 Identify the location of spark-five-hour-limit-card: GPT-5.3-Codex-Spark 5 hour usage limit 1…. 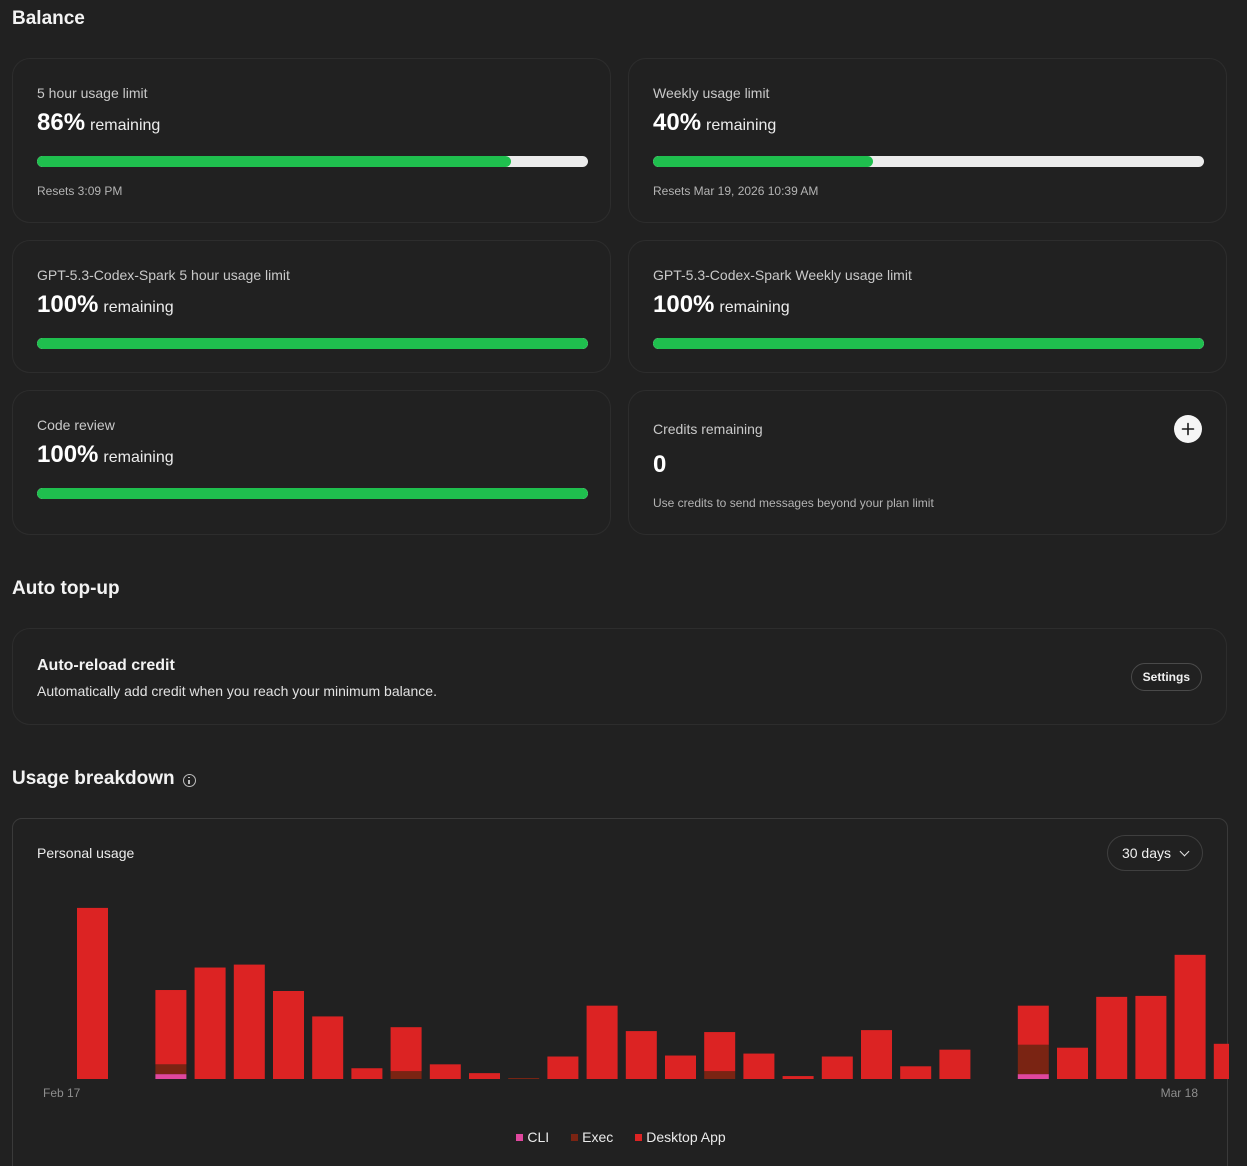
(311, 306).